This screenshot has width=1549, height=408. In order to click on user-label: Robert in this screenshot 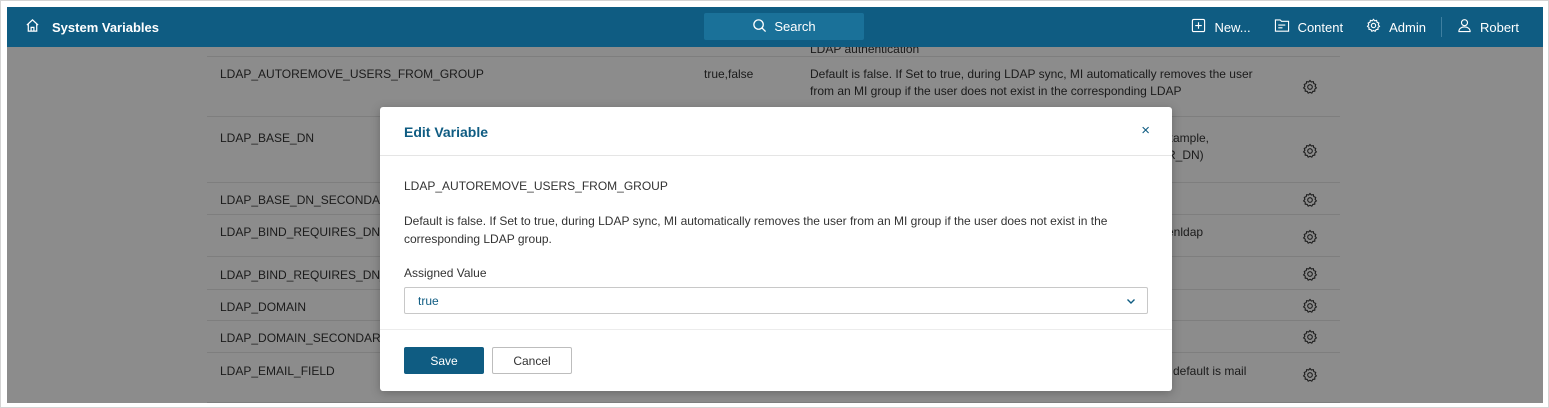, I will do `click(1499, 27)`.